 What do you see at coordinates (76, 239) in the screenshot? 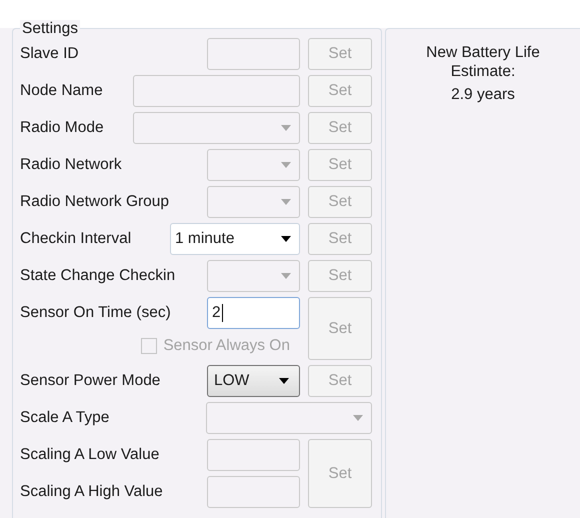
I see `field-label: Checkin Interval` at bounding box center [76, 239].